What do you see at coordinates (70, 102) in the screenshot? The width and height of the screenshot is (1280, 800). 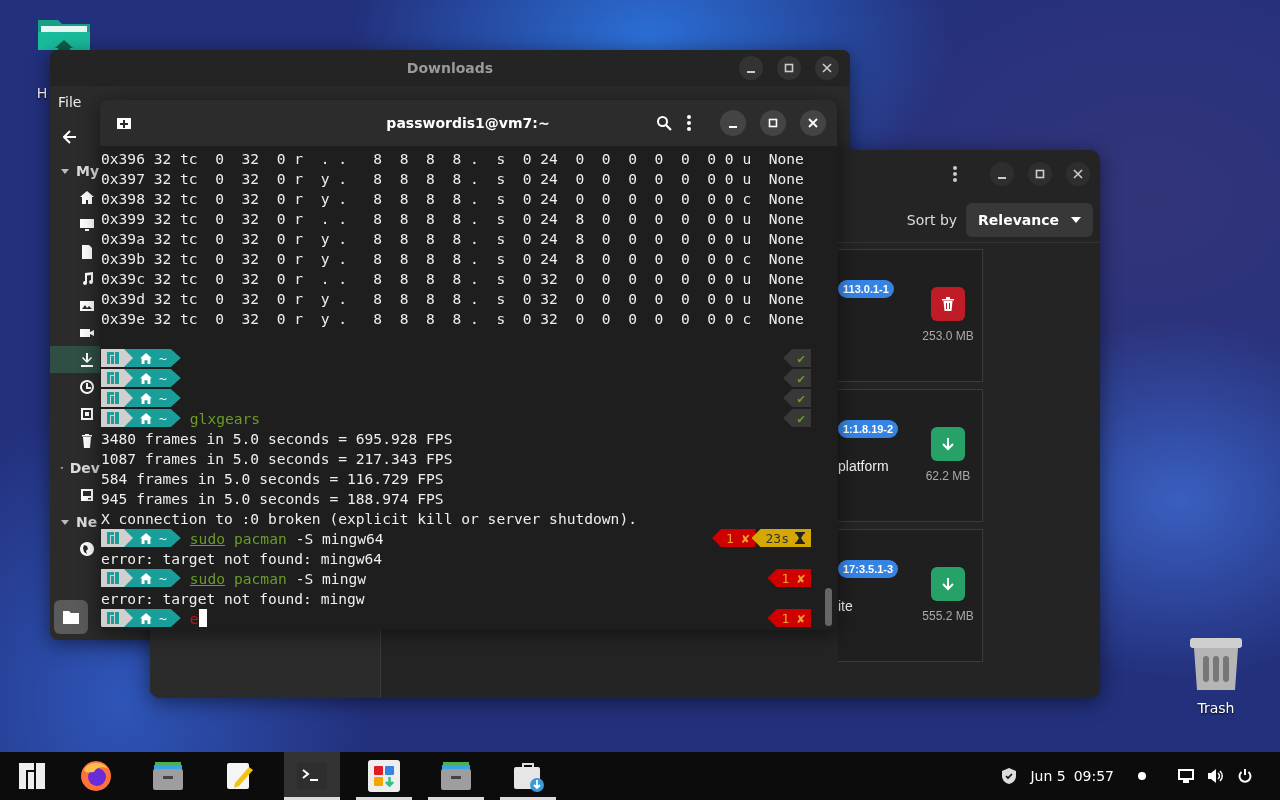 I see `menu-item: File` at bounding box center [70, 102].